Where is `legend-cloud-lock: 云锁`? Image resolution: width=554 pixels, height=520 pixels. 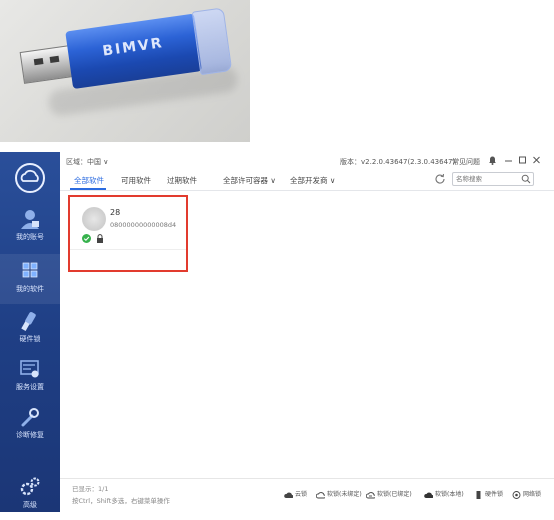 legend-cloud-lock: 云锁 is located at coordinates (295, 494).